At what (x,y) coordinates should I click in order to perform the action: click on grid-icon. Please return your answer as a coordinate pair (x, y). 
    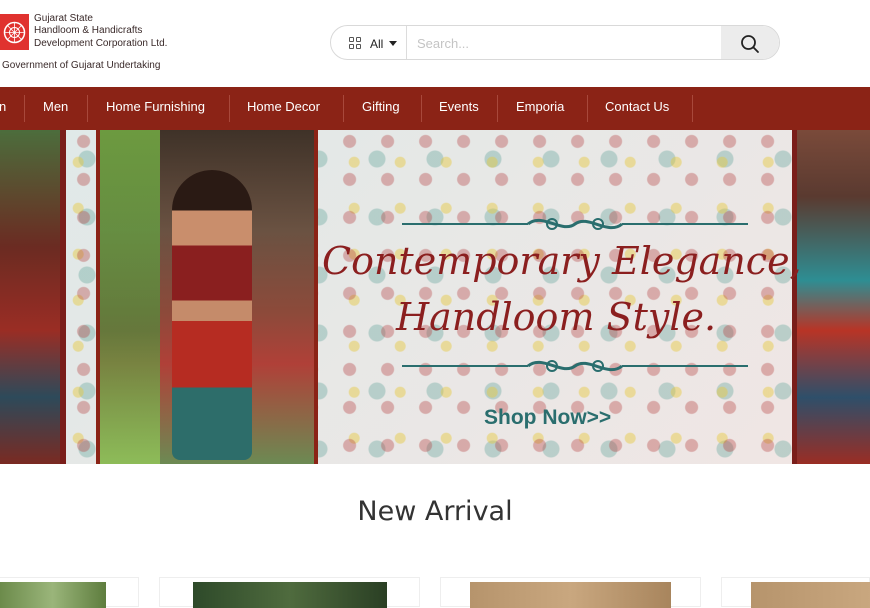
    Looking at the image, I should click on (355, 43).